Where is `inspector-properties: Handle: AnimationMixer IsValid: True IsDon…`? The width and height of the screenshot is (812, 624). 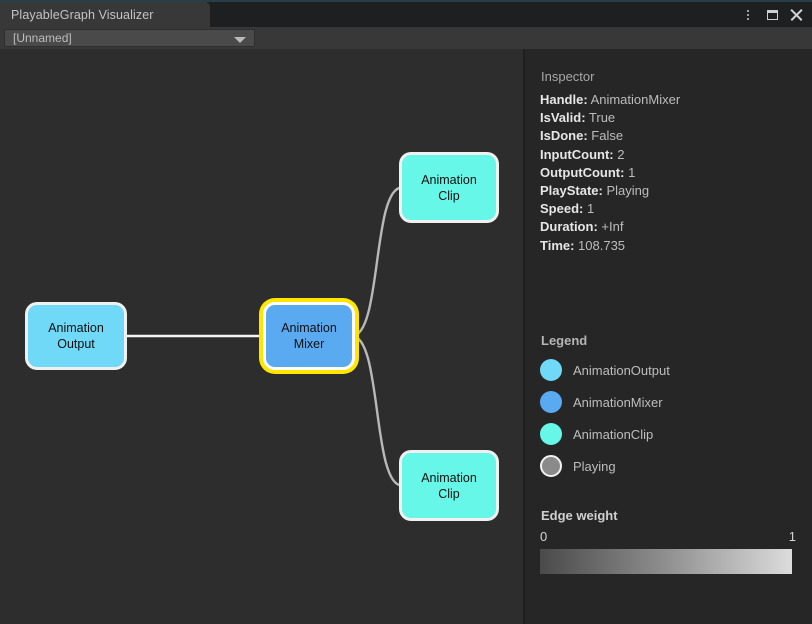
inspector-properties: Handle: AnimationMixer IsValid: True IsDon… is located at coordinates (672, 173).